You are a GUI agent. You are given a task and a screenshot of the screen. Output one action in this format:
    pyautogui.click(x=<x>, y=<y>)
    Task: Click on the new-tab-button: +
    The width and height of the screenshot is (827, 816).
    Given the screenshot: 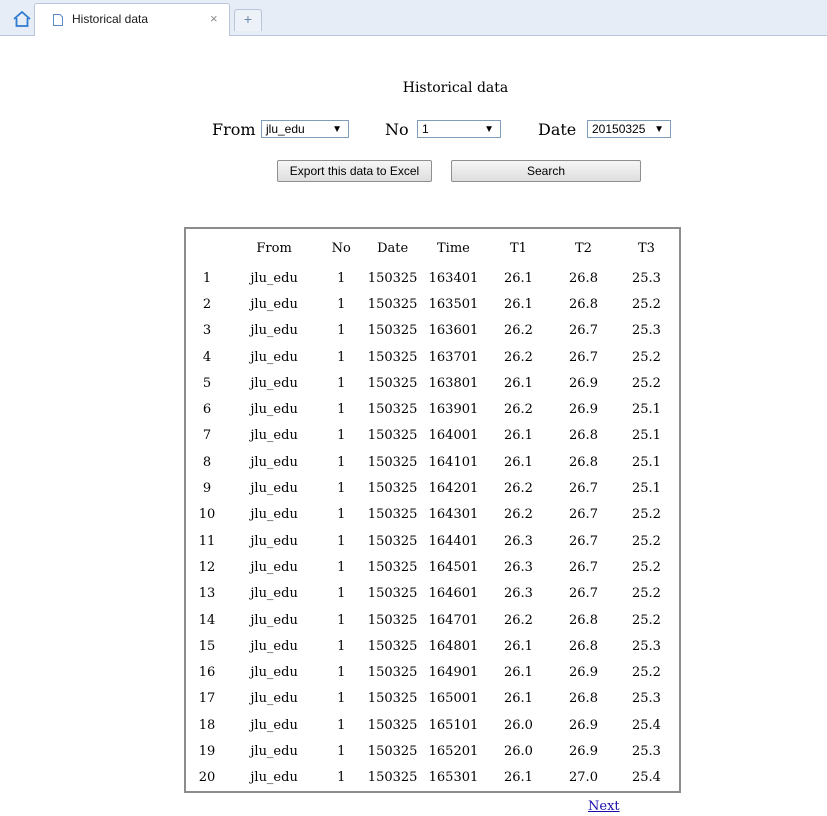 What is the action you would take?
    pyautogui.click(x=248, y=20)
    